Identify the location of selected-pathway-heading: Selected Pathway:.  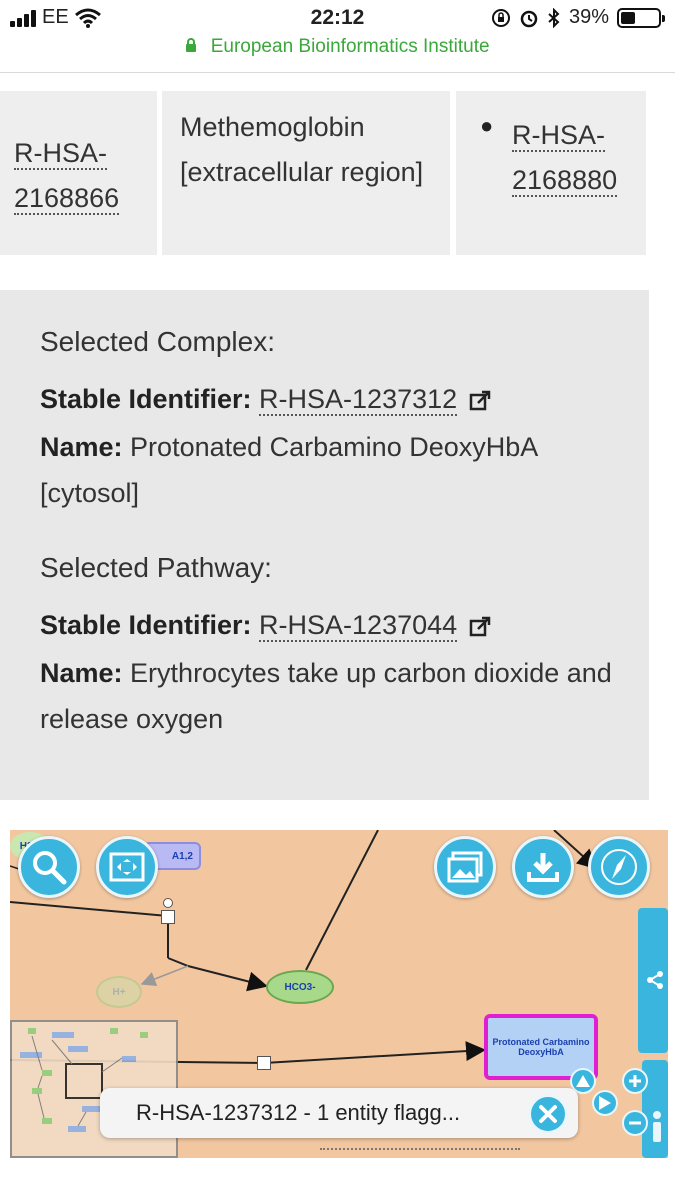
(156, 567).